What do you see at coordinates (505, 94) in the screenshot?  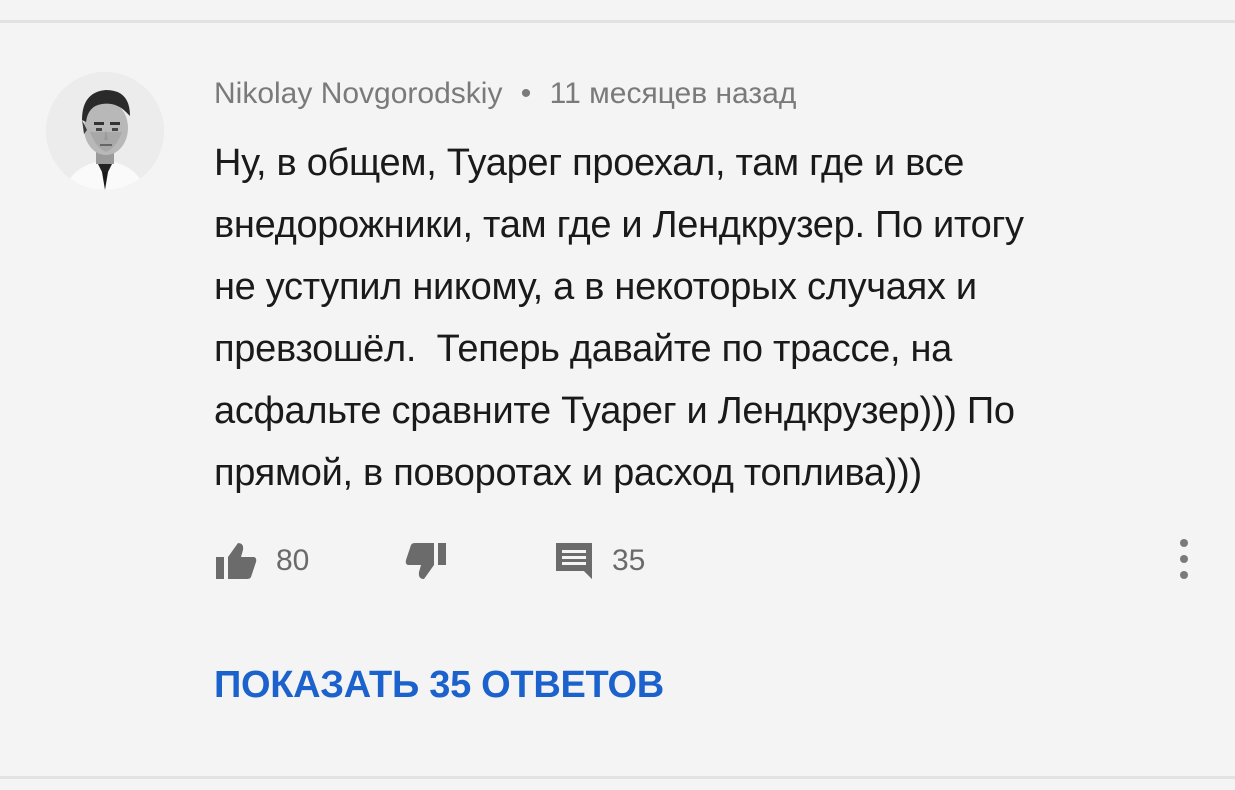 I see `comment-meta: Nikolay Novgorodskiy • 11 месяцев назад` at bounding box center [505, 94].